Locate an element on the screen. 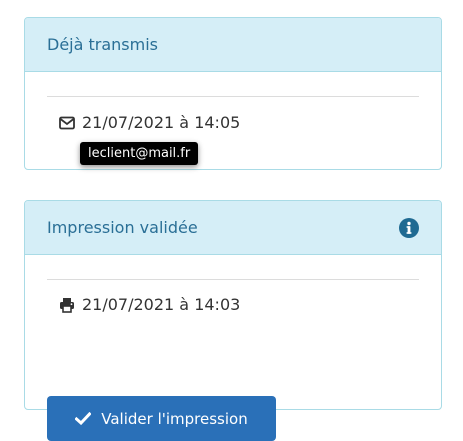 The image size is (463, 441). printer-icon is located at coordinates (67, 305).